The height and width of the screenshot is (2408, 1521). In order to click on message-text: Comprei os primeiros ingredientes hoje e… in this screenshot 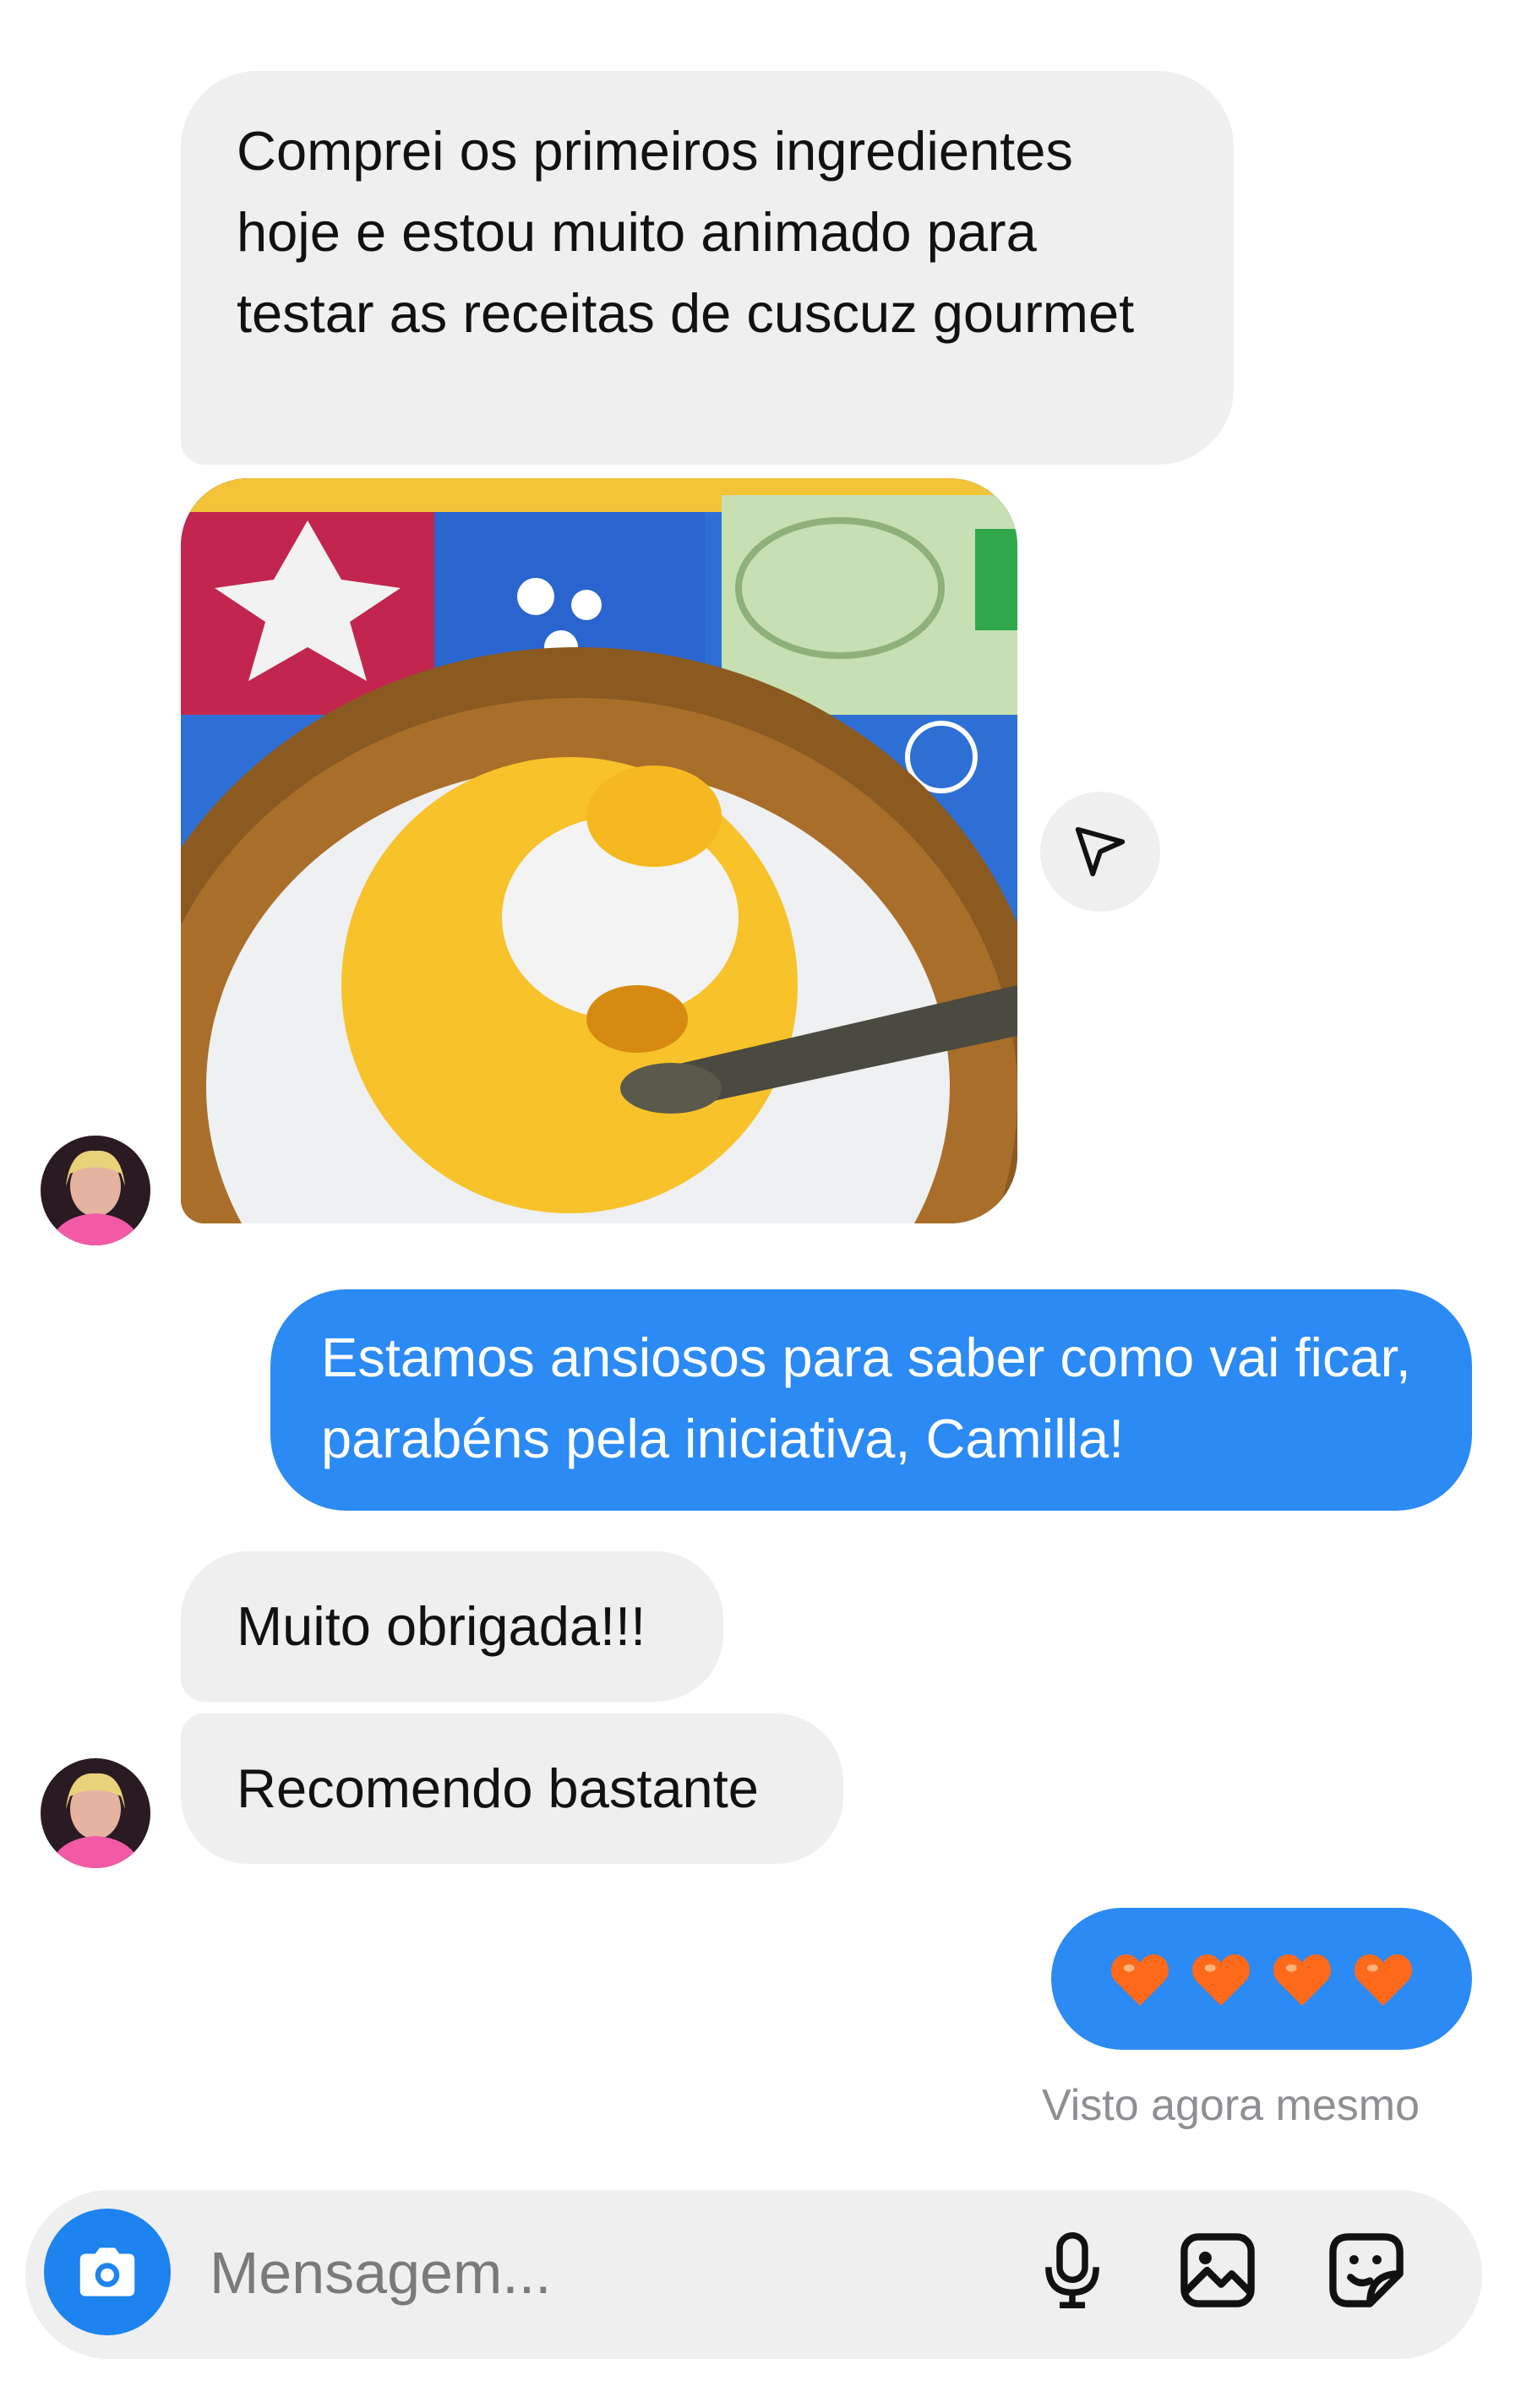, I will do `click(686, 232)`.